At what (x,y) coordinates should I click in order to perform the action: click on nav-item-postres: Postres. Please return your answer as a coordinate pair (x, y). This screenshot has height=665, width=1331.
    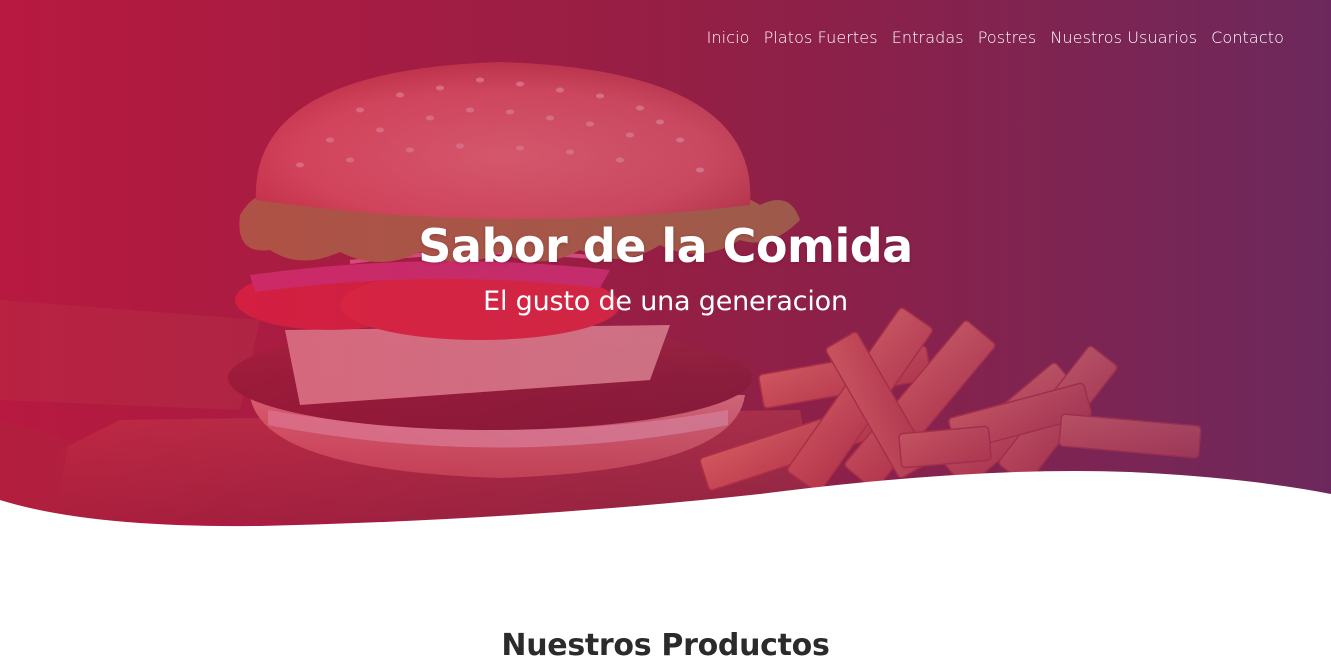
    Looking at the image, I should click on (1007, 37).